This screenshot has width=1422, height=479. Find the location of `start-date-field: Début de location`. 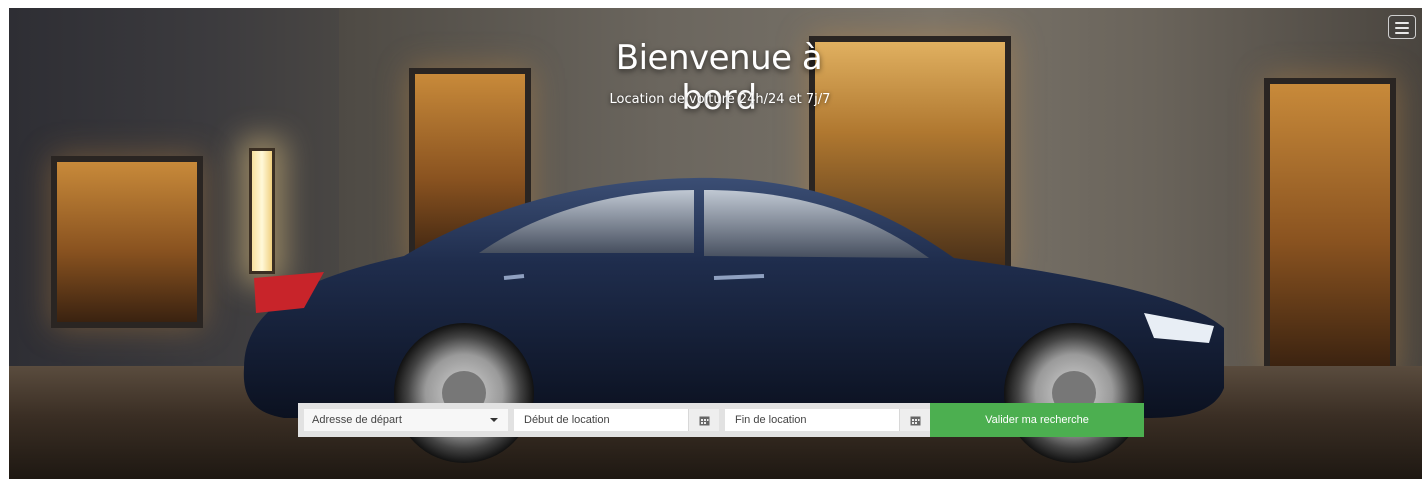

start-date-field: Début de location is located at coordinates (613, 420).